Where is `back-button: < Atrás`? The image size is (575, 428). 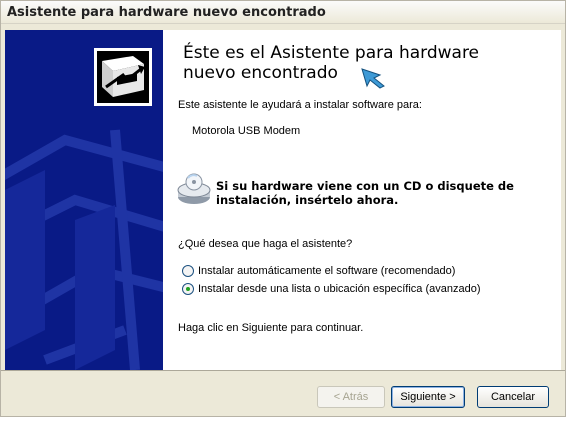 back-button: < Atrás is located at coordinates (351, 397).